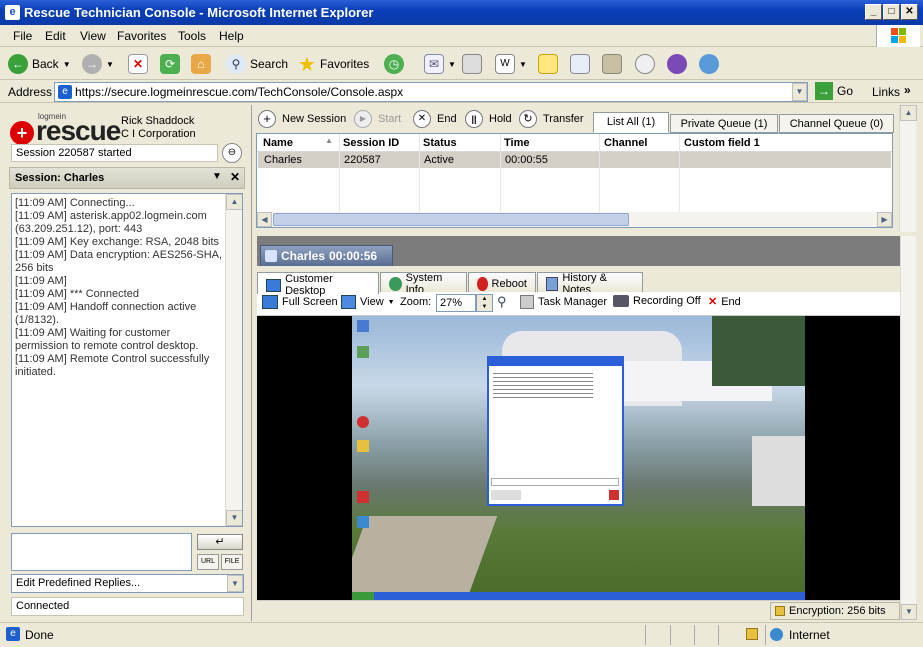 Image resolution: width=923 pixels, height=647 pixels. What do you see at coordinates (127, 583) in the screenshot?
I see `predefined-replies-select: Edit Predefined Replies... ▼` at bounding box center [127, 583].